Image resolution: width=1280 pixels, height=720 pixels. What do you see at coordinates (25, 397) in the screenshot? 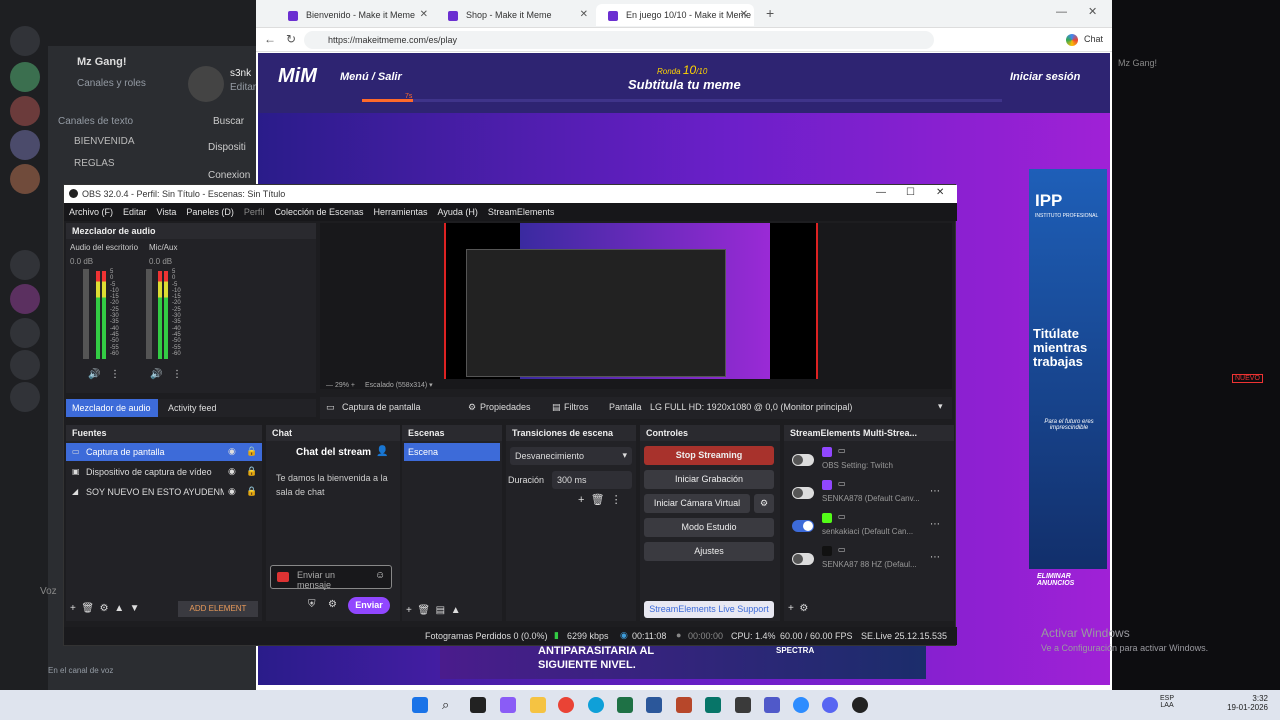
I see `explore-icon` at bounding box center [25, 397].